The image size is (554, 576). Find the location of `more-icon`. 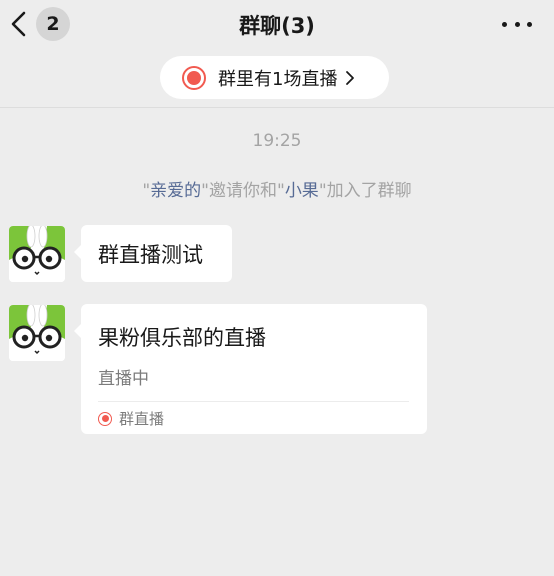

more-icon is located at coordinates (504, 24).